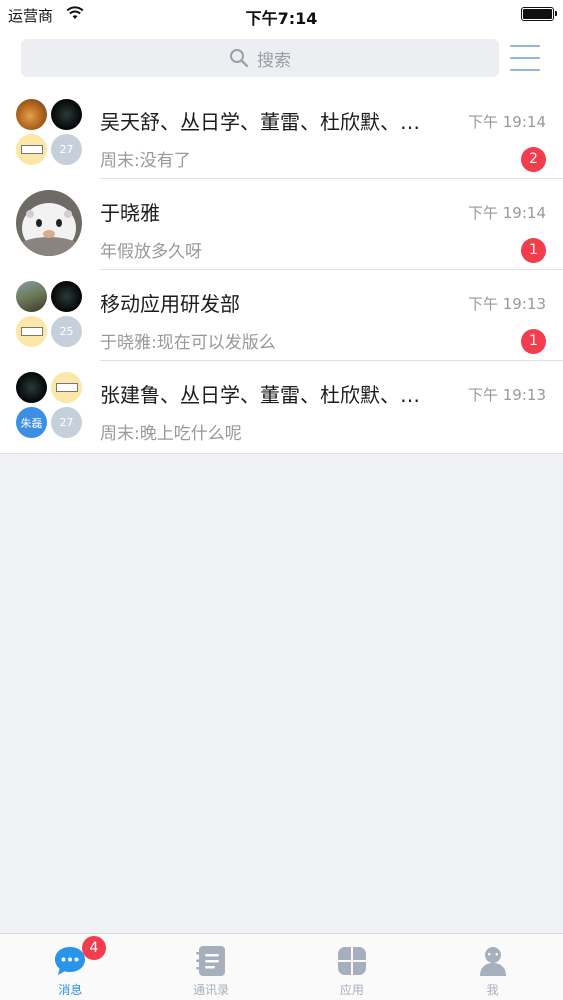  Describe the element at coordinates (94, 948) in the screenshot. I see `tab-badge: 4` at that location.